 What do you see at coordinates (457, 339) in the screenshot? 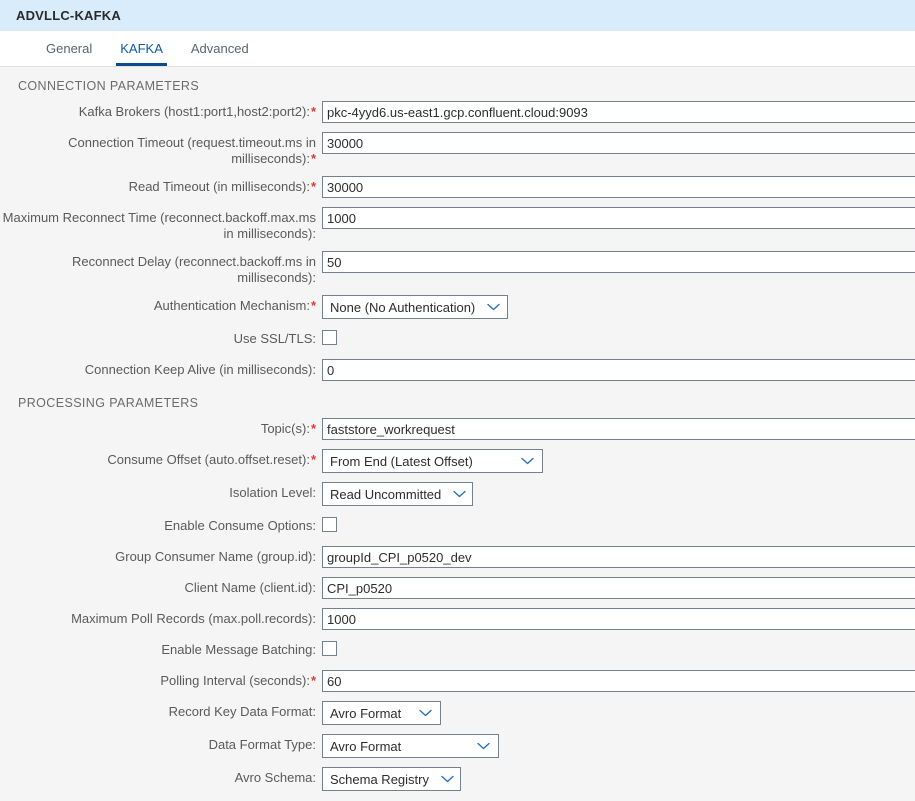
I see `form-row: Use SSL/TLS:` at bounding box center [457, 339].